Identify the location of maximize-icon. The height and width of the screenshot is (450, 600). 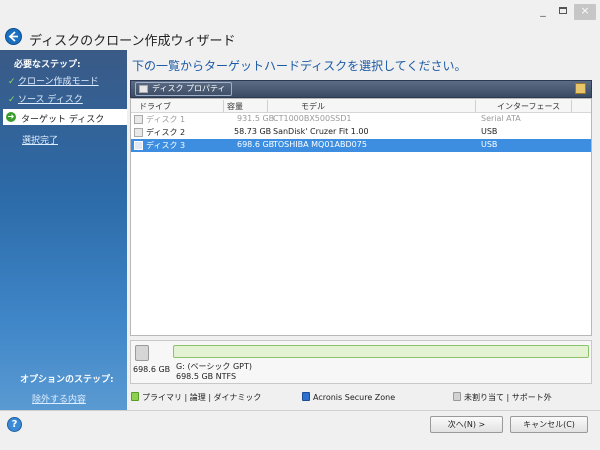
(563, 10).